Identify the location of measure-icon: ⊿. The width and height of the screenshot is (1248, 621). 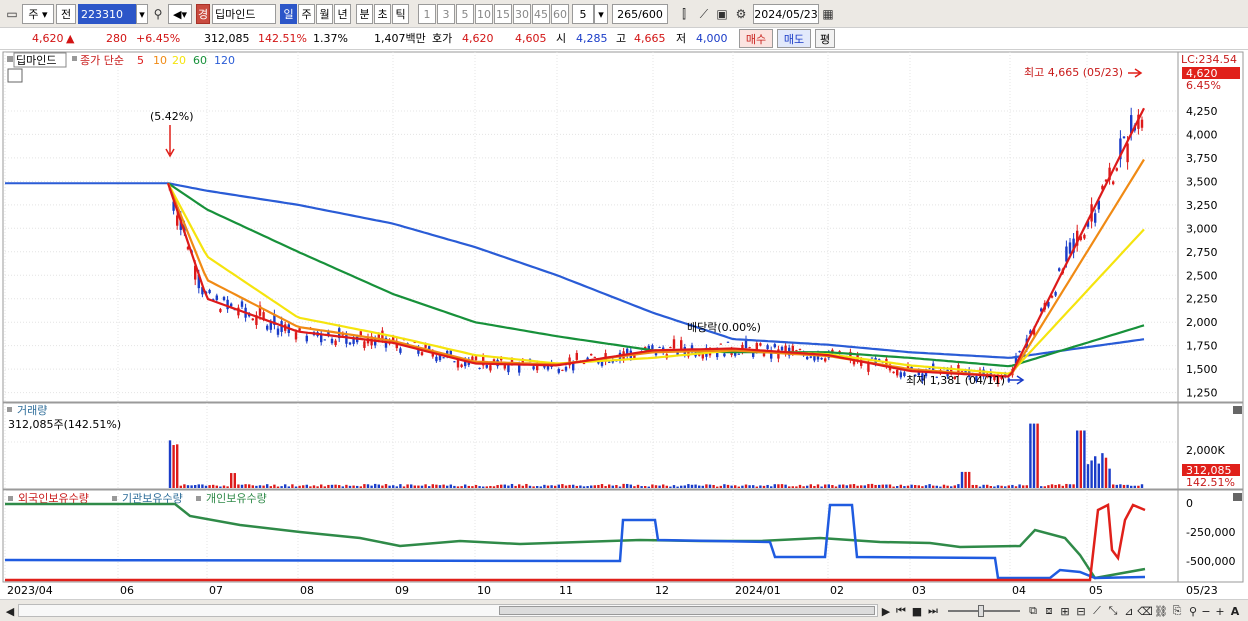
(1129, 611).